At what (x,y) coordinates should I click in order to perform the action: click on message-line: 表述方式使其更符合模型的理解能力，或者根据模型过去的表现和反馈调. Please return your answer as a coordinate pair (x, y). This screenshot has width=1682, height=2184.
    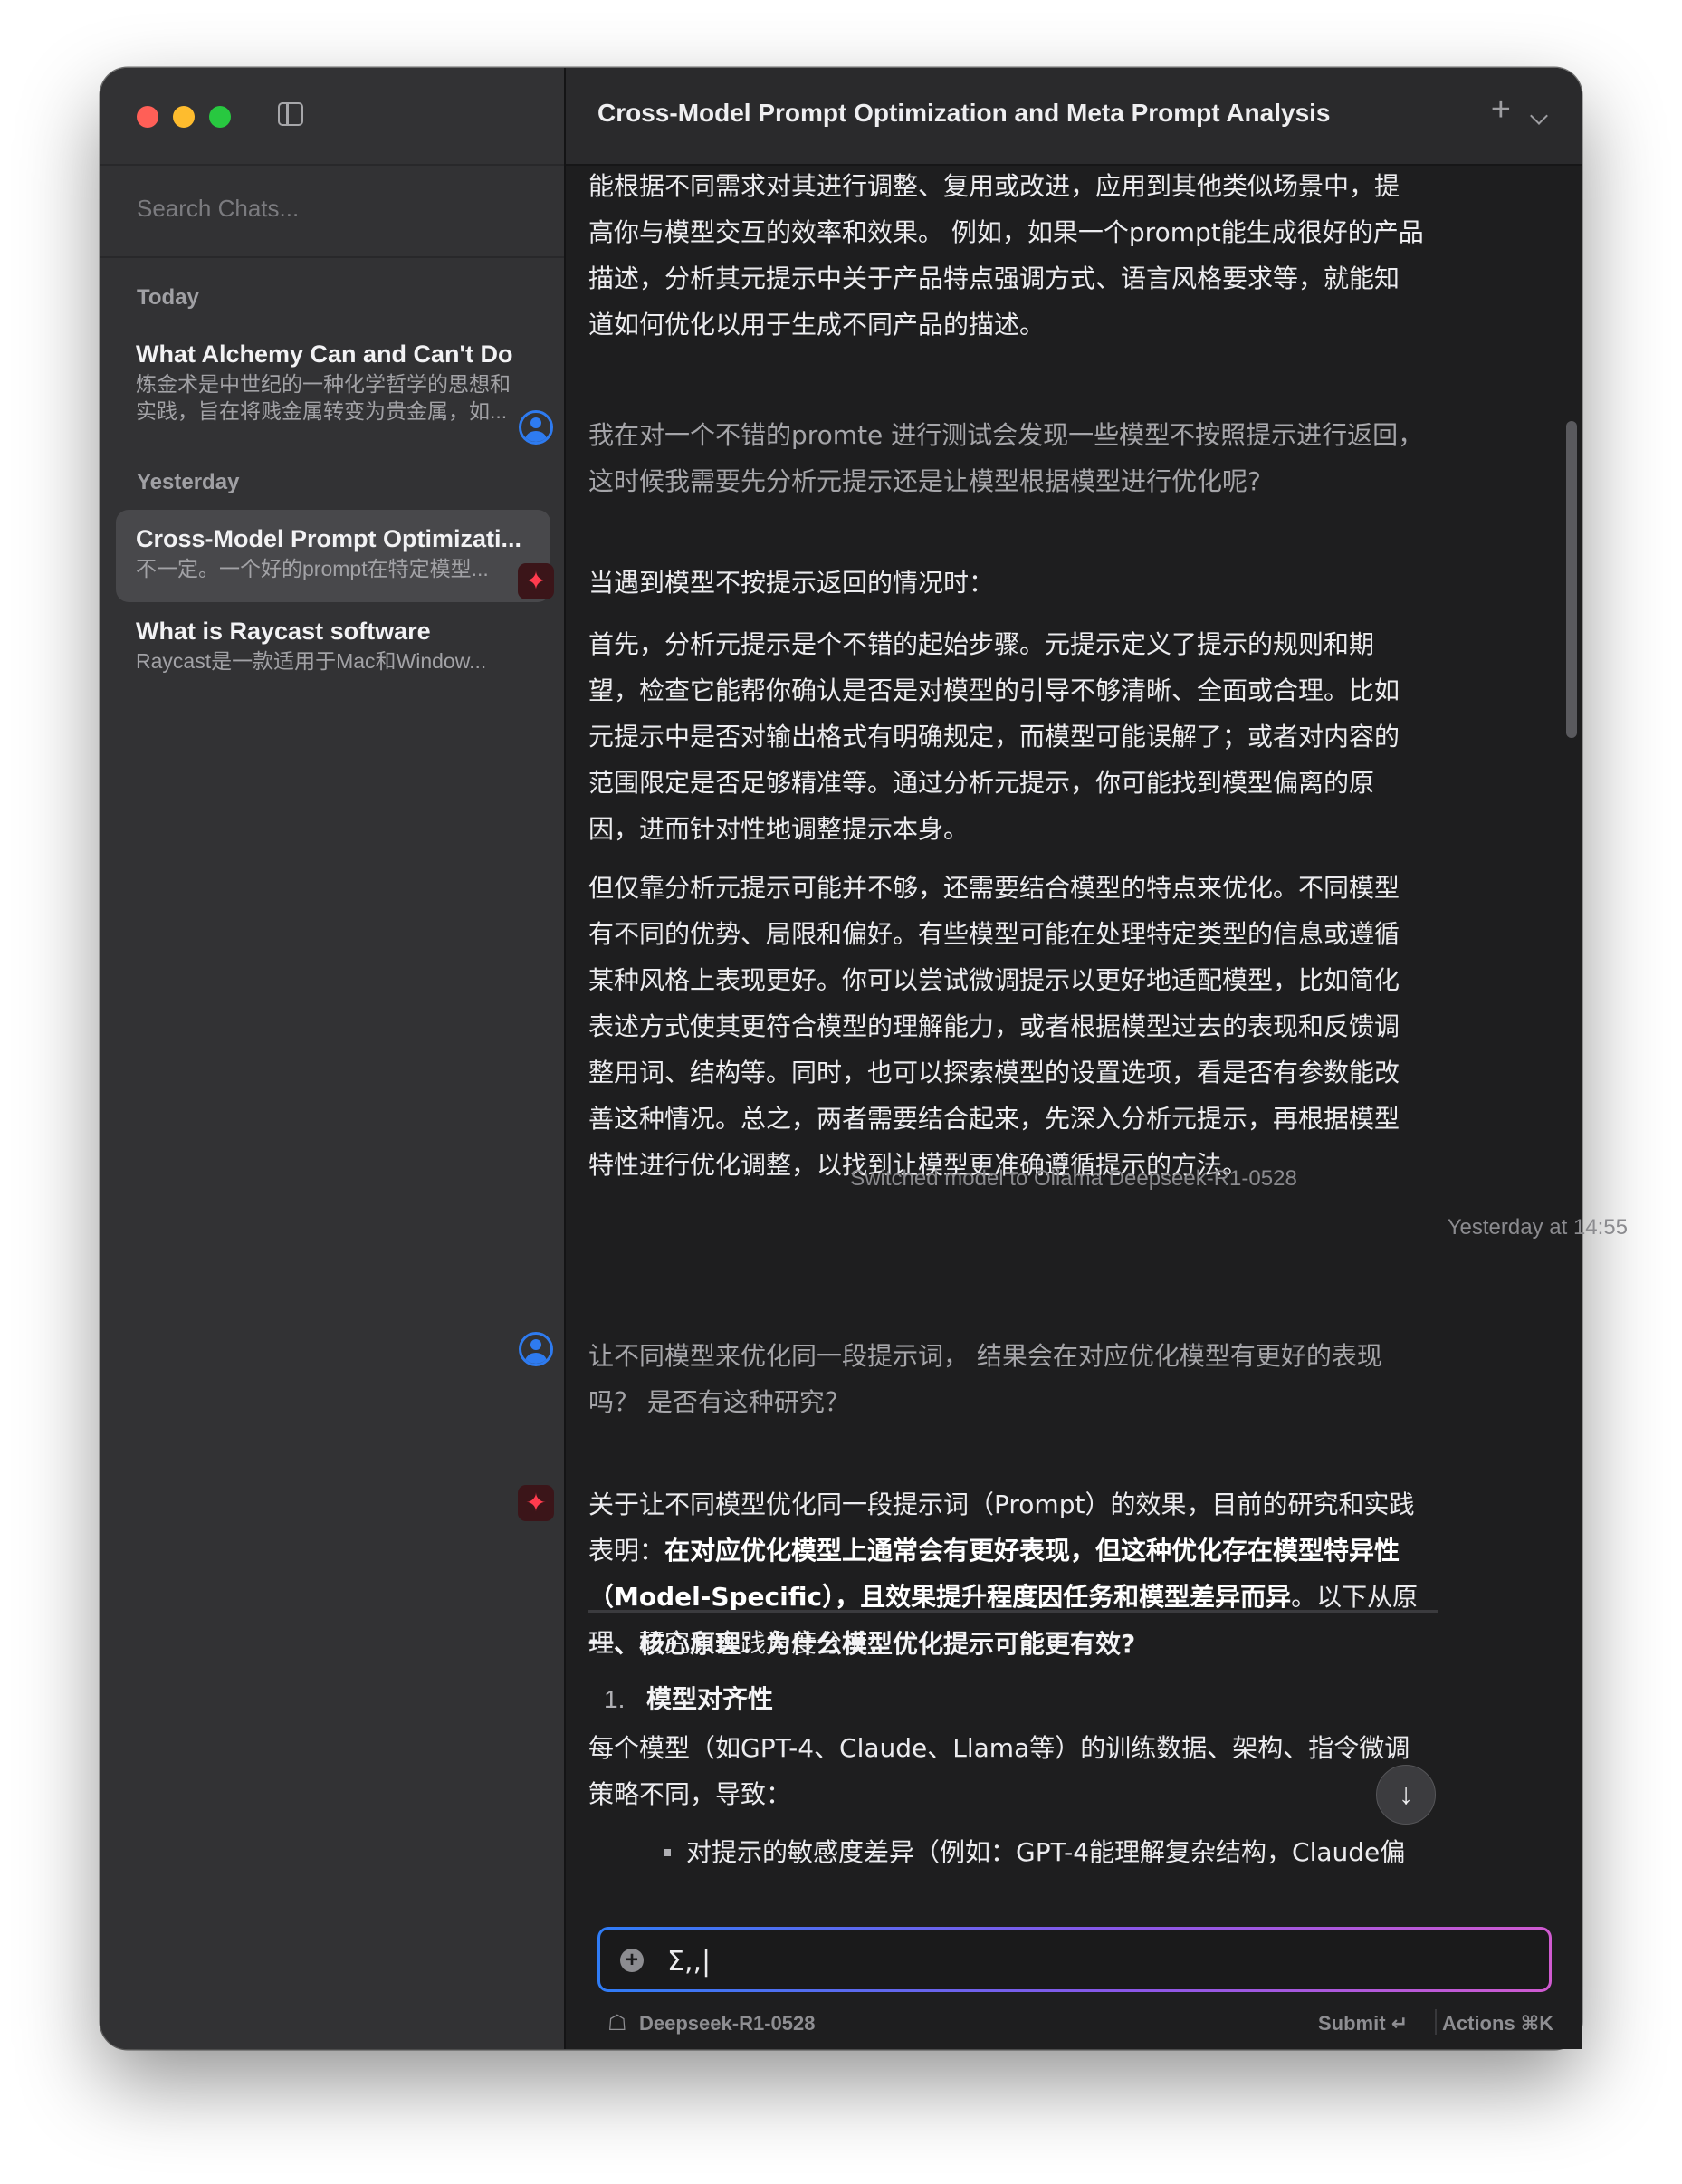
    Looking at the image, I should click on (994, 1026).